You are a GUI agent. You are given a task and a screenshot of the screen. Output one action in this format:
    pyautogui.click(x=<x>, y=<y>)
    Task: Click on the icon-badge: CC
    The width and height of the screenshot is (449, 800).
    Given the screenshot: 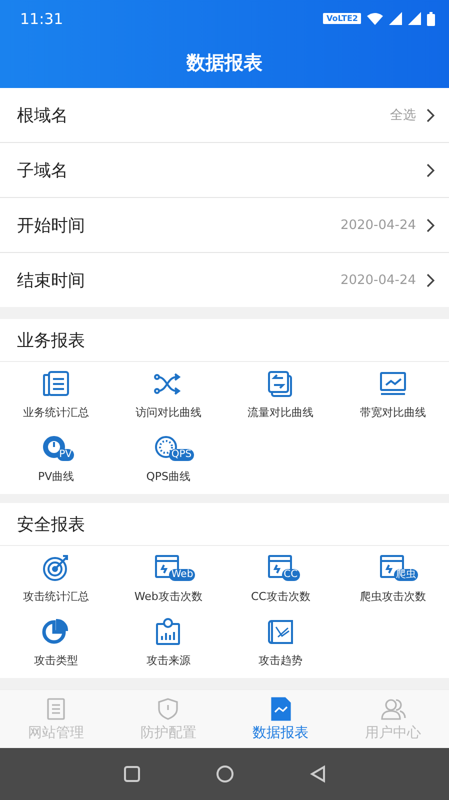 What is the action you would take?
    pyautogui.click(x=291, y=574)
    